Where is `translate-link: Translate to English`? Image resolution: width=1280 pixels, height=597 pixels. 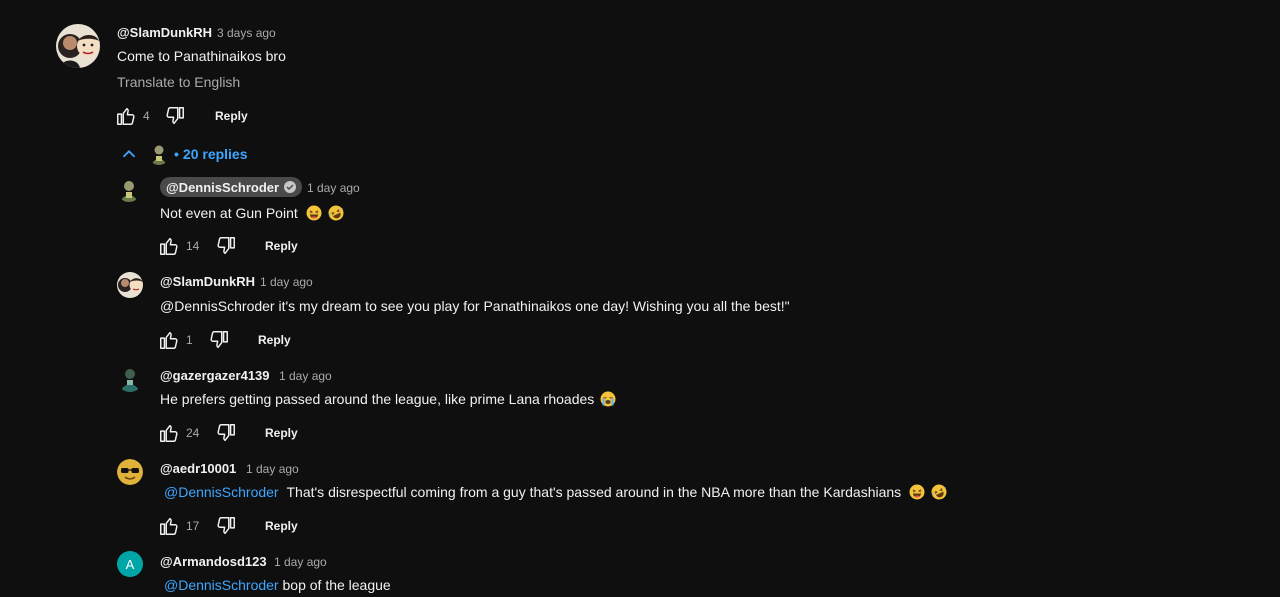 translate-link: Translate to English is located at coordinates (178, 82).